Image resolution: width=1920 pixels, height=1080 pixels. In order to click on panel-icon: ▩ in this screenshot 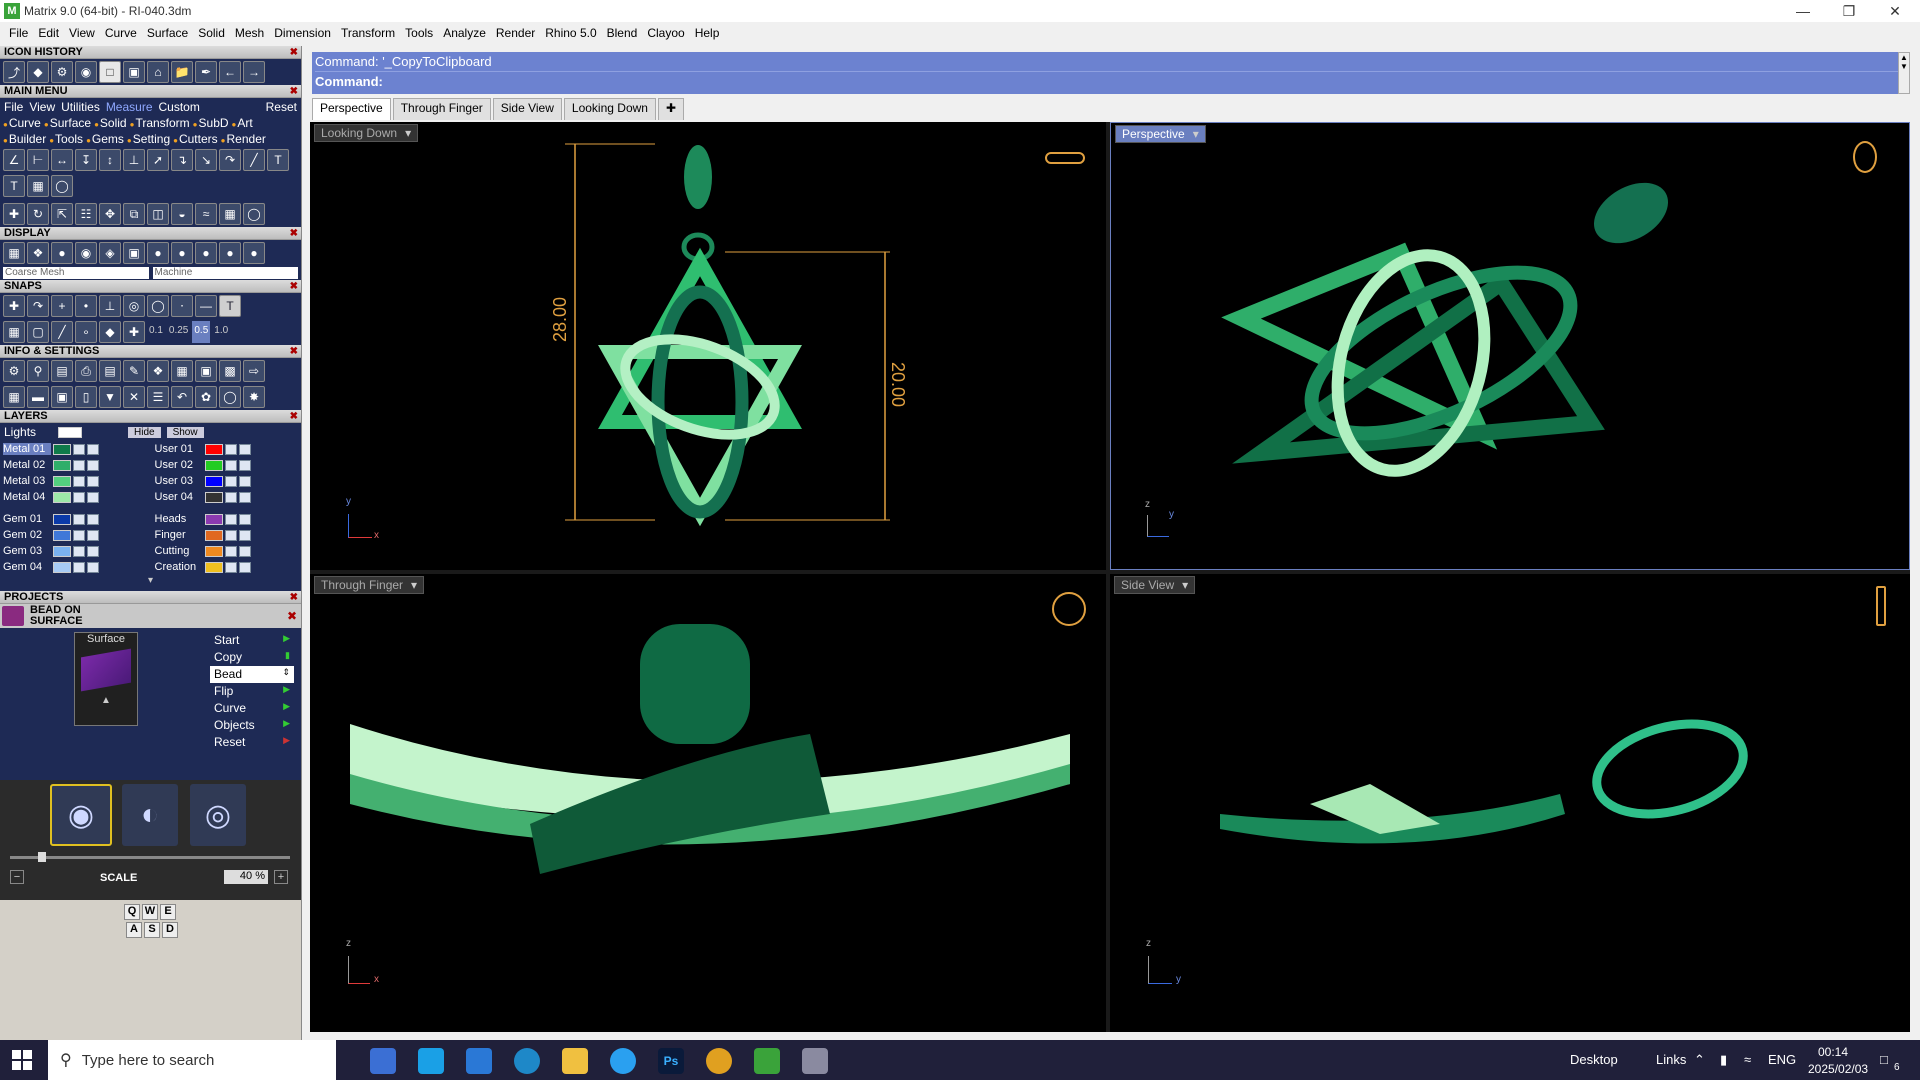, I will do `click(230, 371)`.